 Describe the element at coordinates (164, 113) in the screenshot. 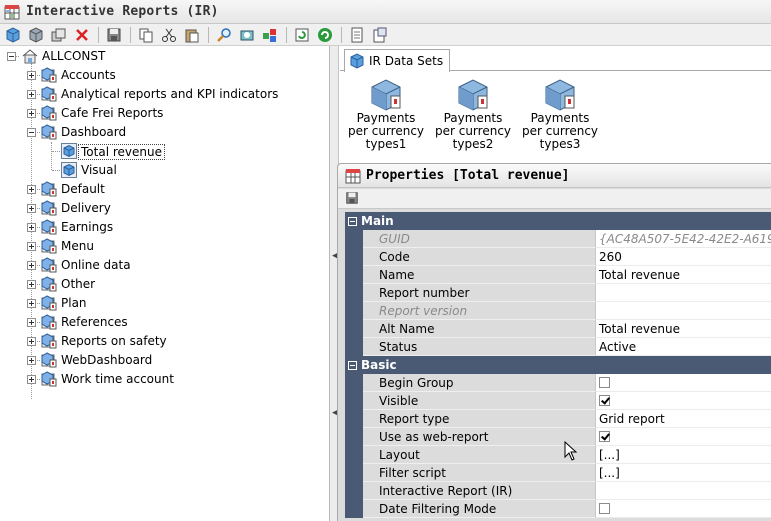

I see `tree-item: Cafe Frei Reports` at that location.